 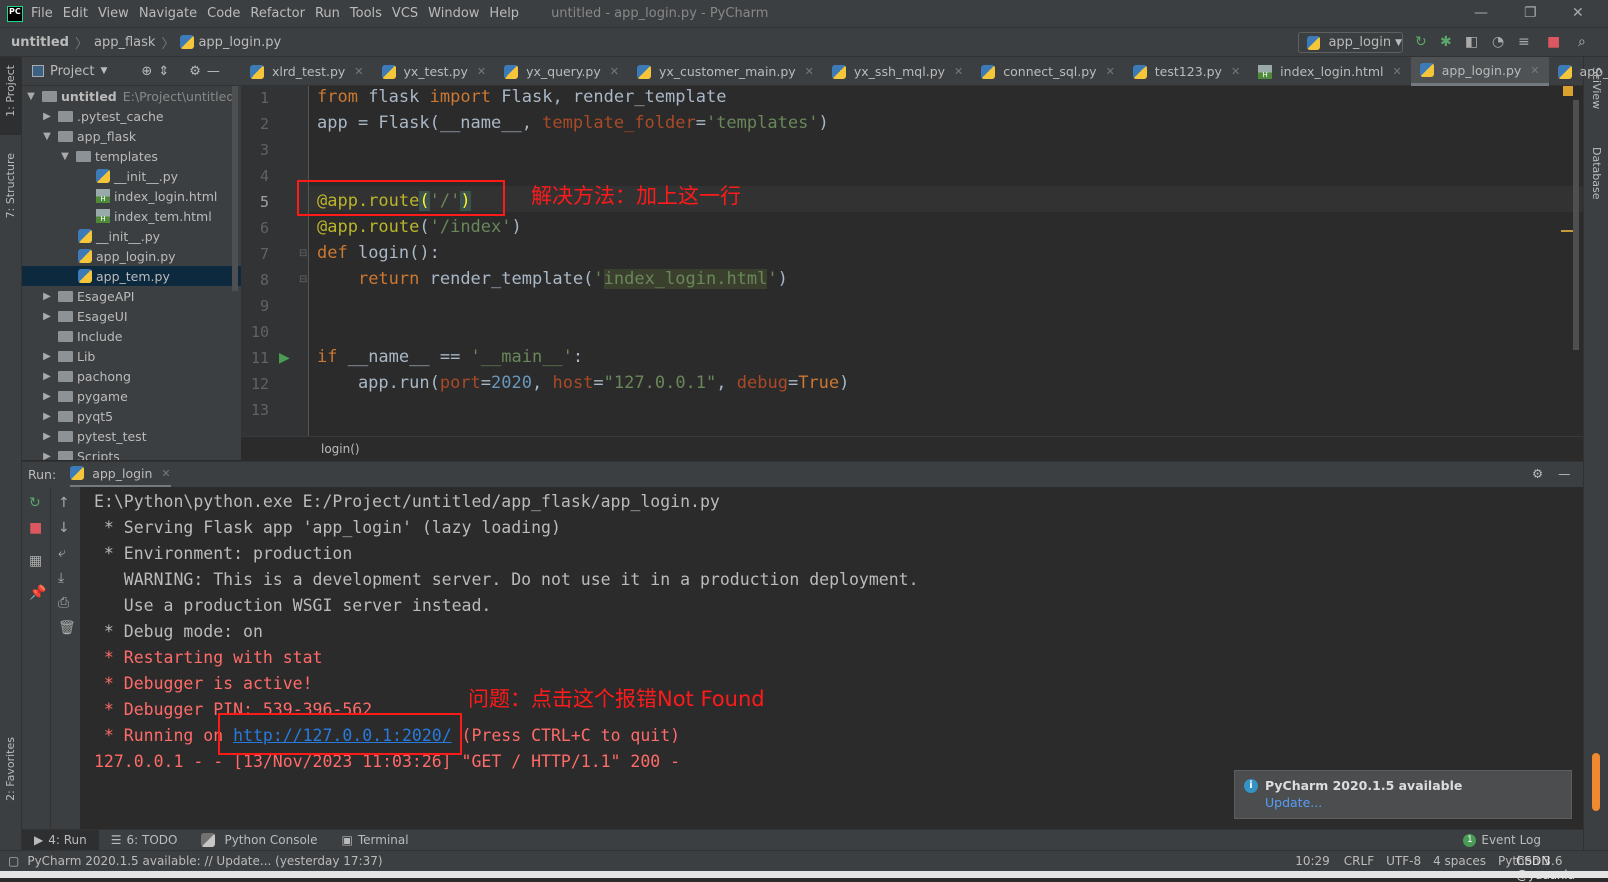 I want to click on menu-refactor: Refactor, so click(x=277, y=13).